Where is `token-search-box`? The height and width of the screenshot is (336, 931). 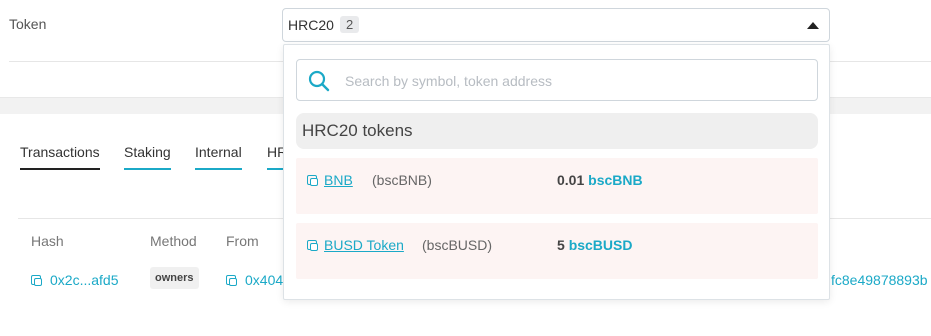
token-search-box is located at coordinates (557, 80).